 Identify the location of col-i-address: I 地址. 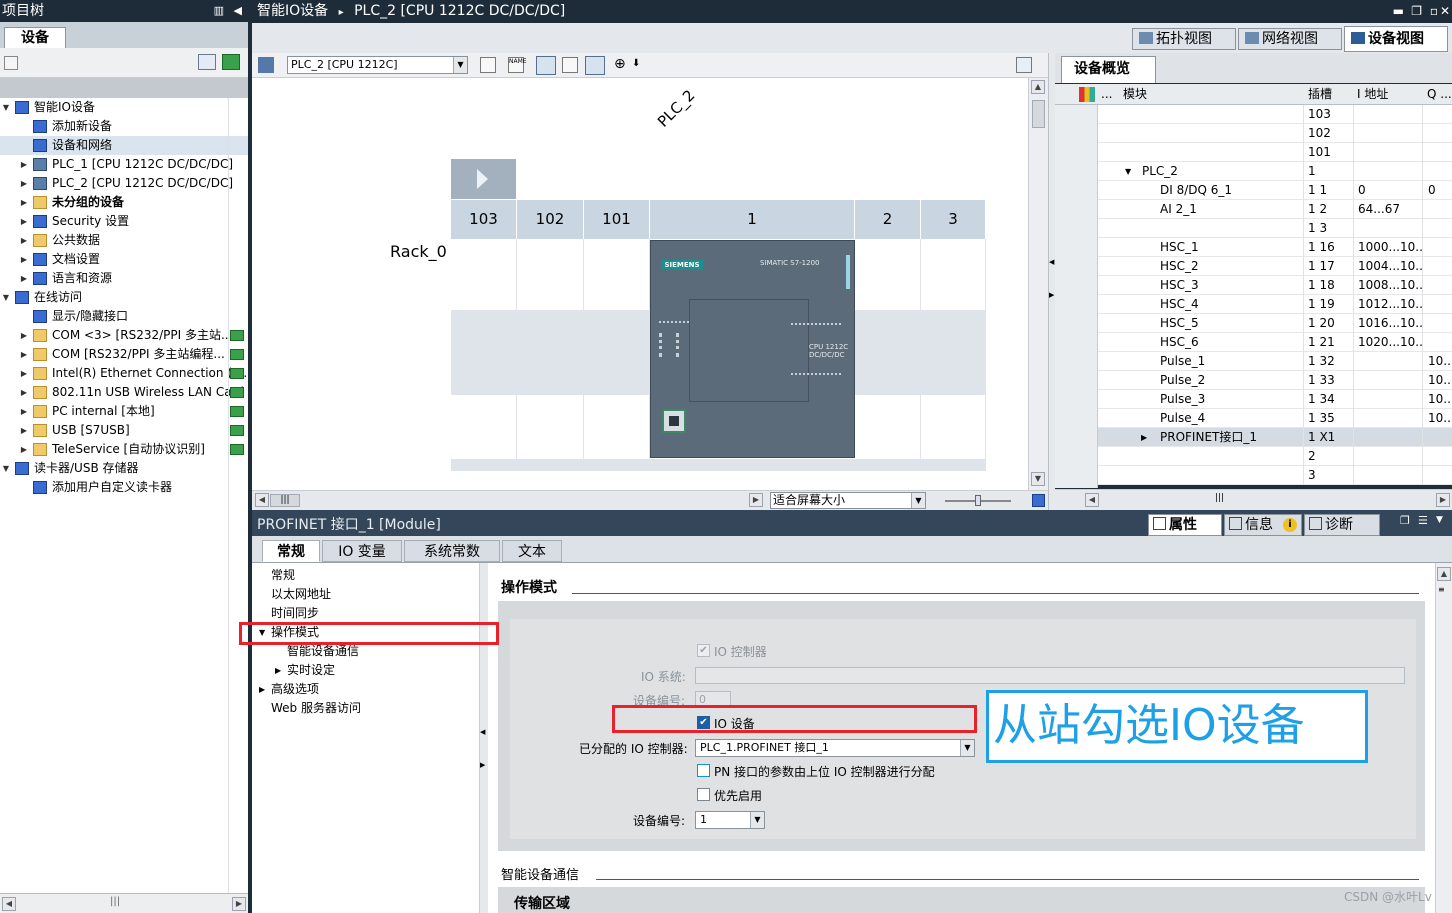
(1372, 94).